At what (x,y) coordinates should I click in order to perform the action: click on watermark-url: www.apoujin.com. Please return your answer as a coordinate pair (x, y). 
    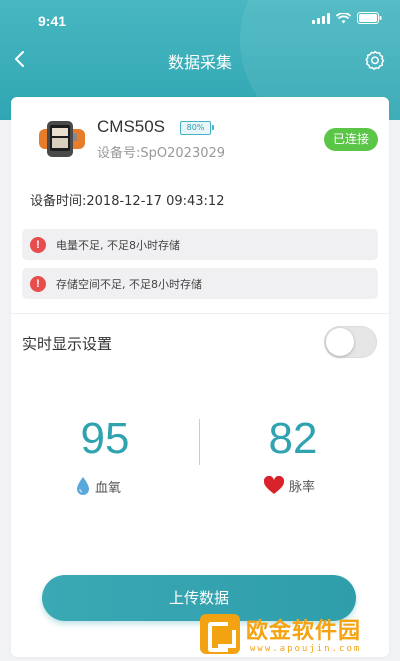
    Looking at the image, I should click on (306, 649).